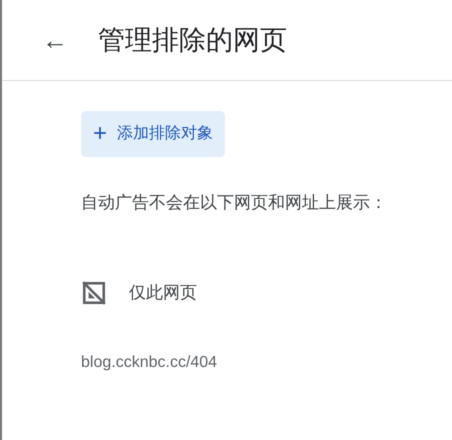 This screenshot has height=440, width=452. Describe the element at coordinates (149, 362) in the screenshot. I see `url-text: blog.ccknbc.cc/404` at that location.